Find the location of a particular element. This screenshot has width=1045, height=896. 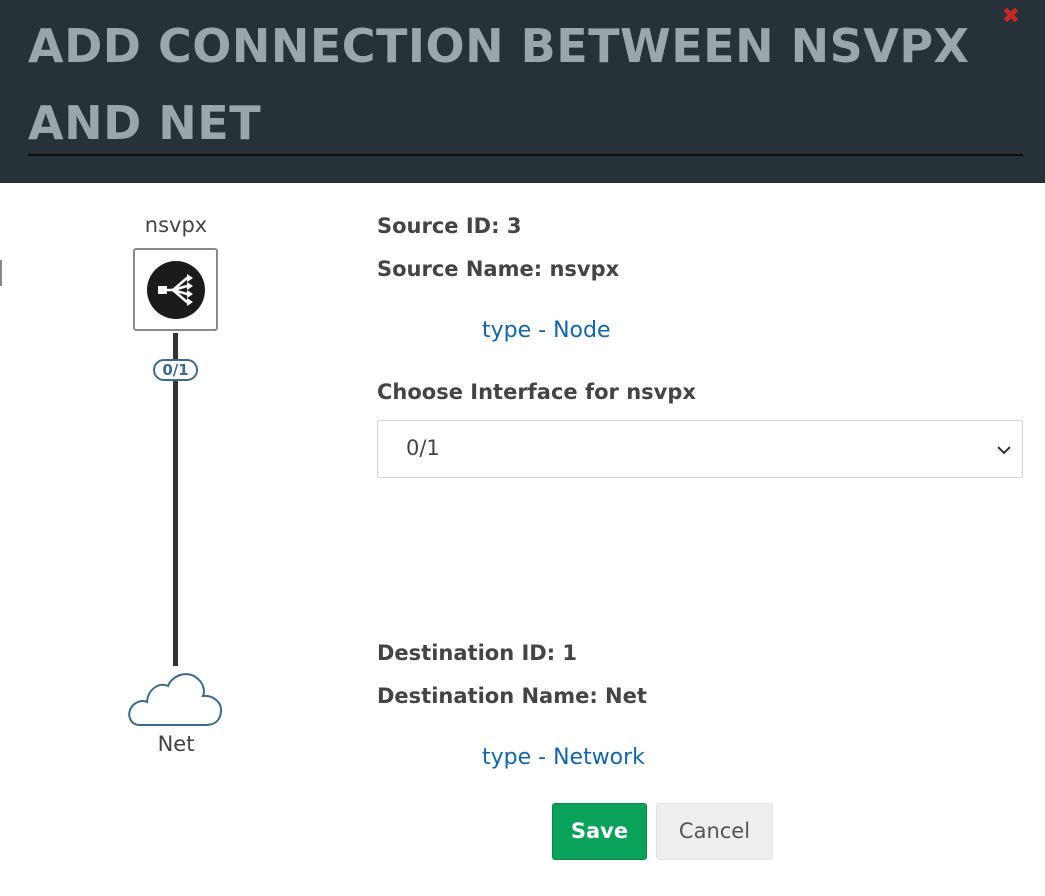

destination-name: Destination Name: Net is located at coordinates (512, 696).